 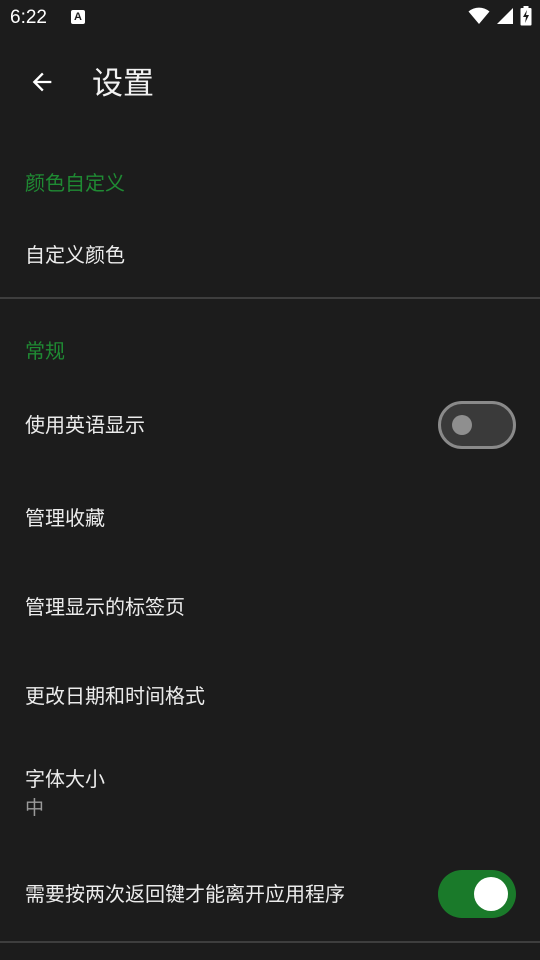 What do you see at coordinates (270, 792) in the screenshot?
I see `font-size-item: 字体大小 中` at bounding box center [270, 792].